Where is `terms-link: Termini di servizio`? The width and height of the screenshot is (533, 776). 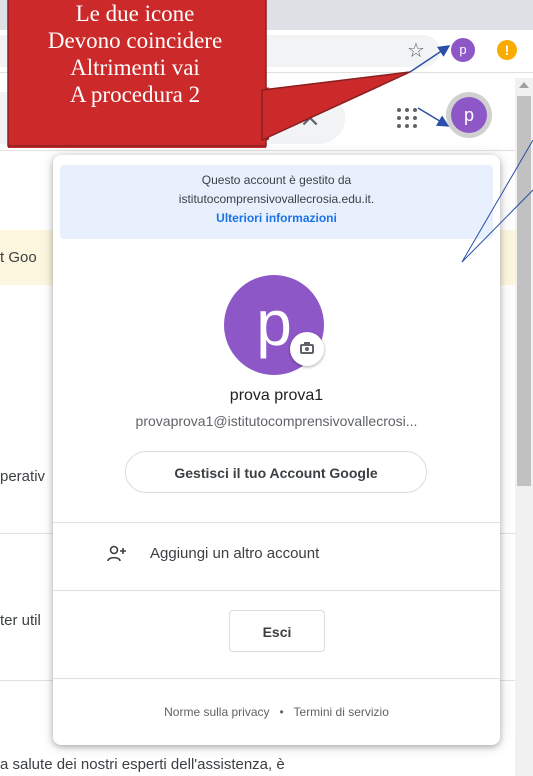 terms-link: Termini di servizio is located at coordinates (341, 712).